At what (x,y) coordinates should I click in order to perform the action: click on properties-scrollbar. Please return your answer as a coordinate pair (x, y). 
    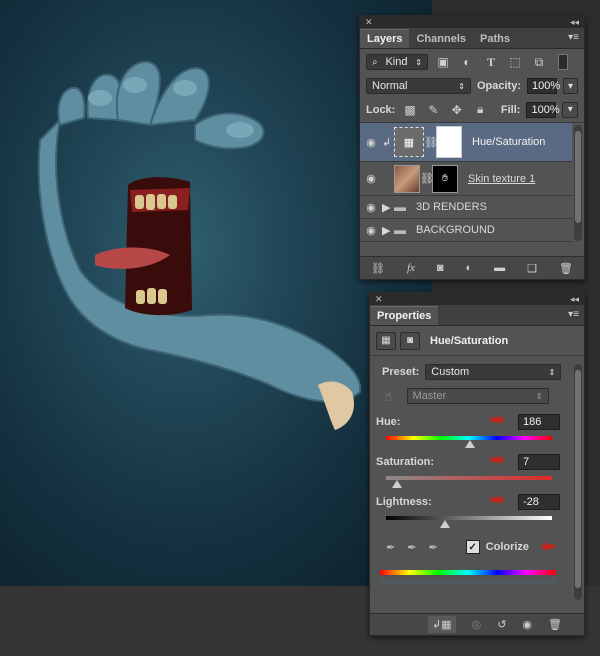
    Looking at the image, I should click on (578, 482).